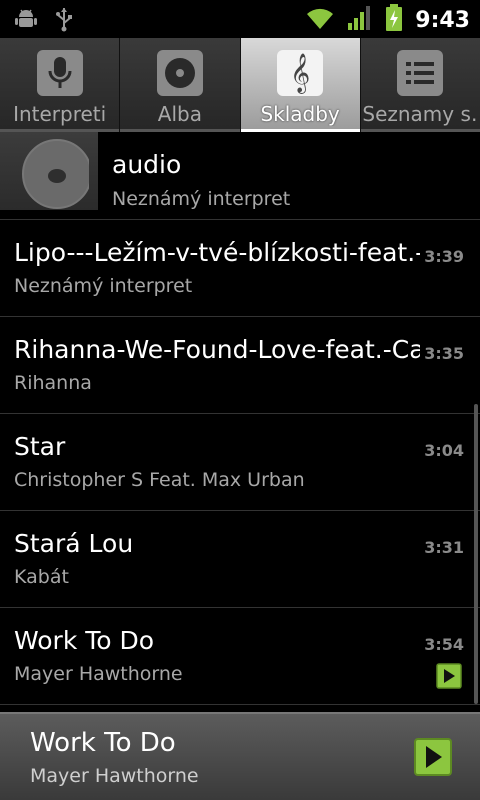 The width and height of the screenshot is (480, 800). Describe the element at coordinates (103, 286) in the screenshot. I see `song-artist: Neznámý interpret` at that location.